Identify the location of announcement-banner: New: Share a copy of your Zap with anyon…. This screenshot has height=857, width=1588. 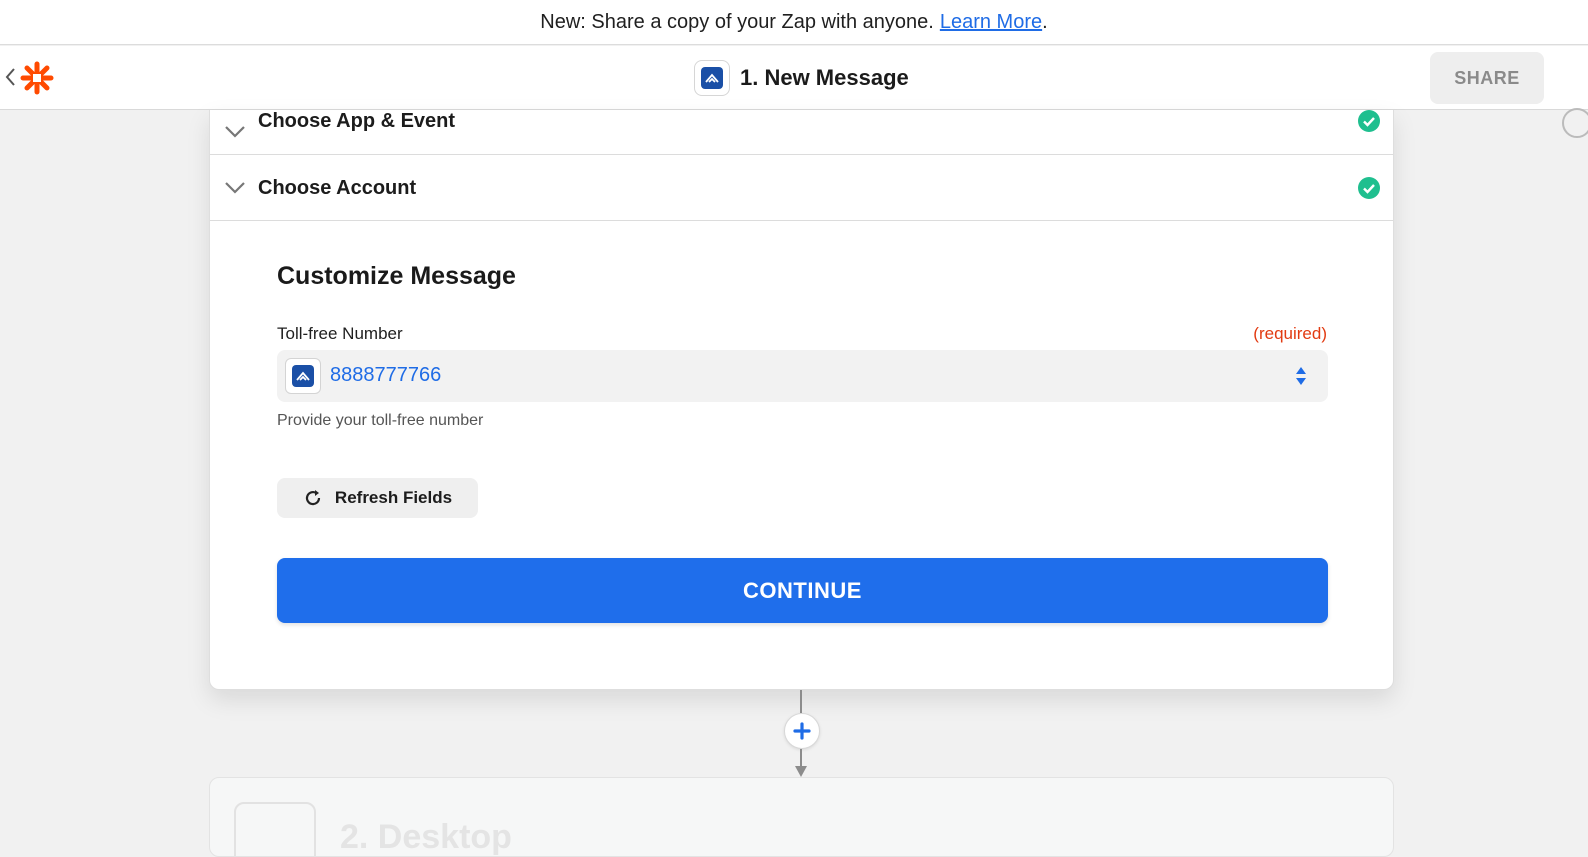
(794, 22).